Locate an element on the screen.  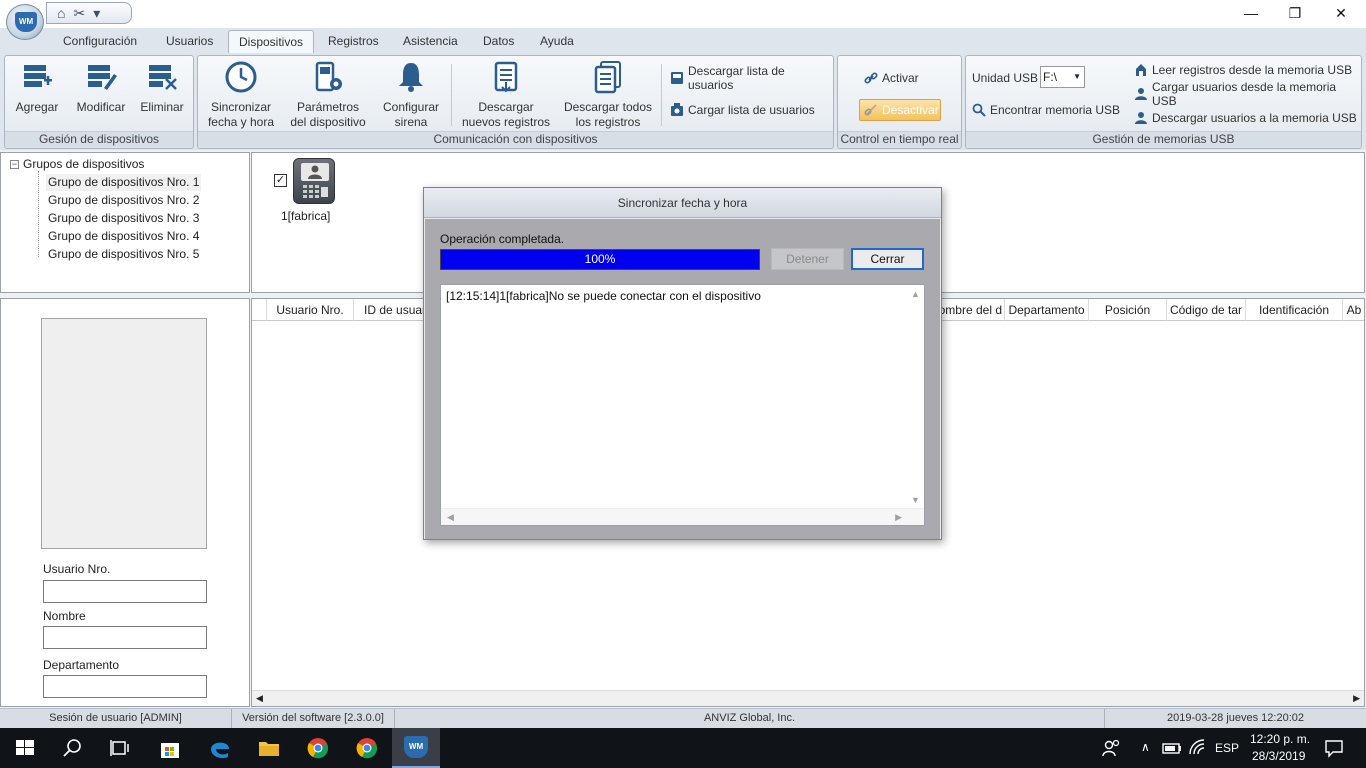
tree-item-group-4: Grupo de dispositivos Nro. 4 is located at coordinates (123, 236).